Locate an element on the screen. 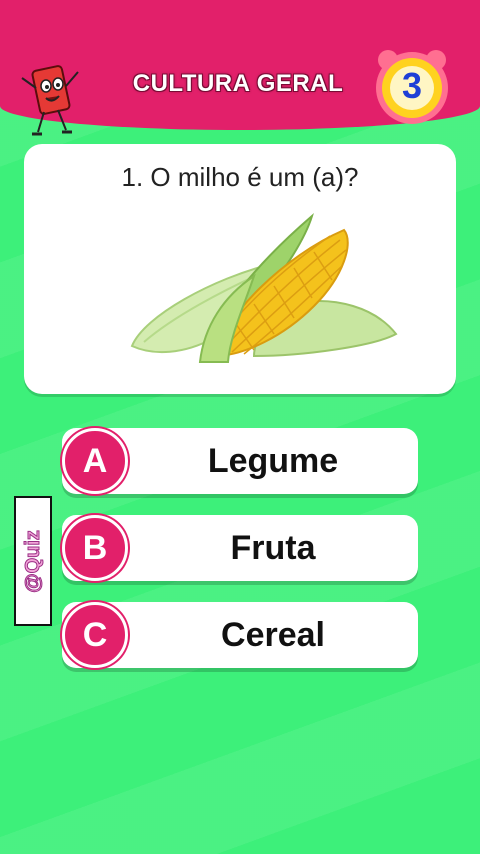 The width and height of the screenshot is (480, 854). watermark-text: @Quiz is located at coordinates (32, 561).